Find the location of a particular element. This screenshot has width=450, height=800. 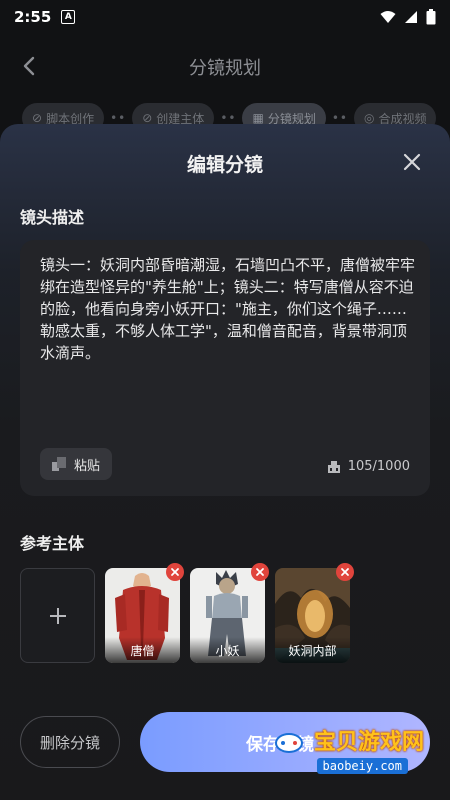

watermark-text: 宝贝游戏网 is located at coordinates (368, 742).